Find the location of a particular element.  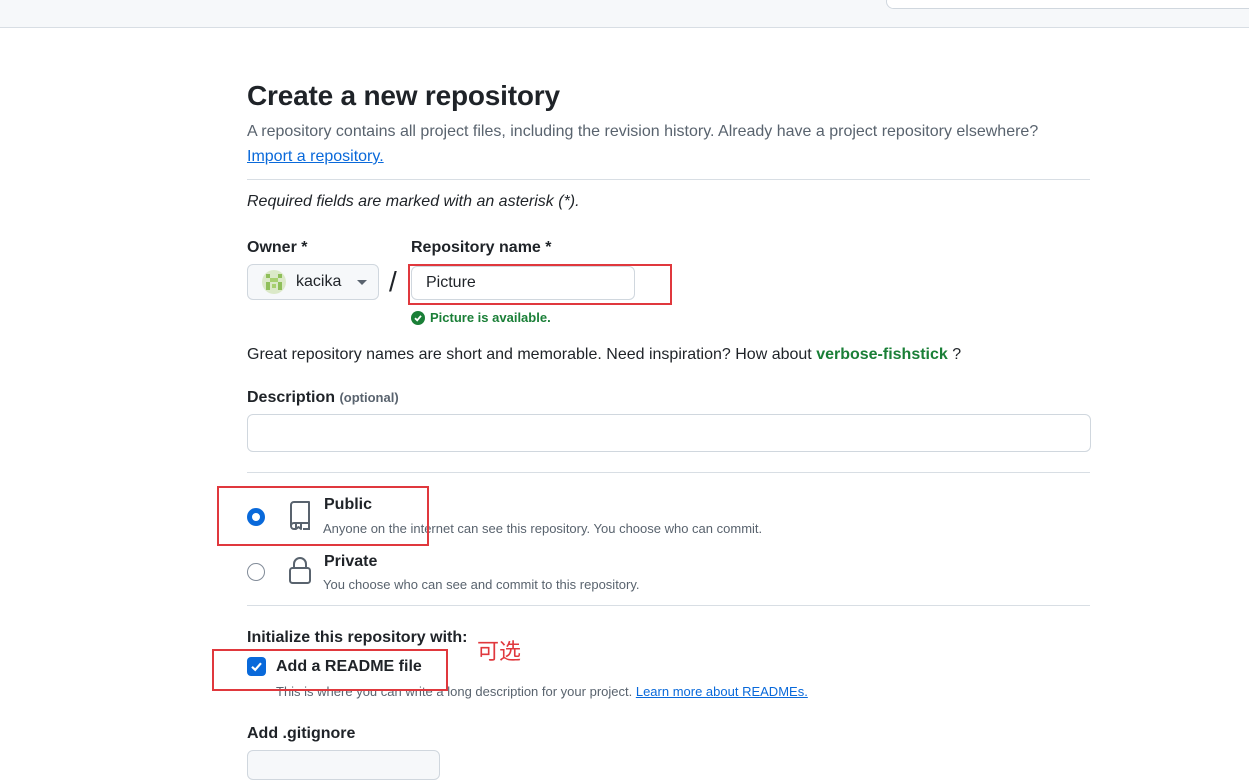

chevron-down-icon is located at coordinates (362, 282).